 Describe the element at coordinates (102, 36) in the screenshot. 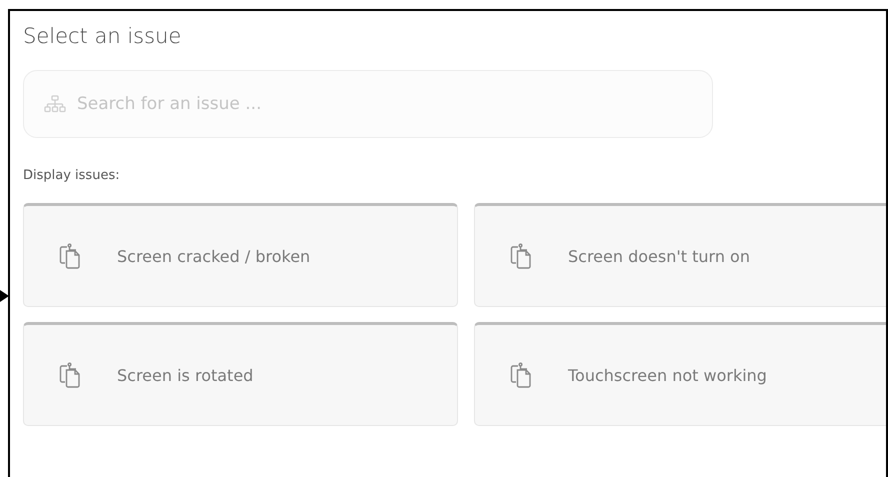

I see `dialog-title: Select an issue` at that location.